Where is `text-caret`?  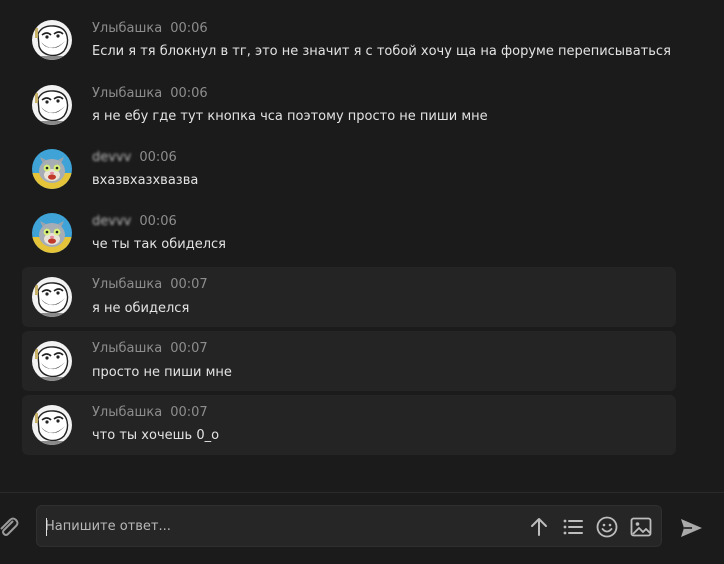 text-caret is located at coordinates (46, 527).